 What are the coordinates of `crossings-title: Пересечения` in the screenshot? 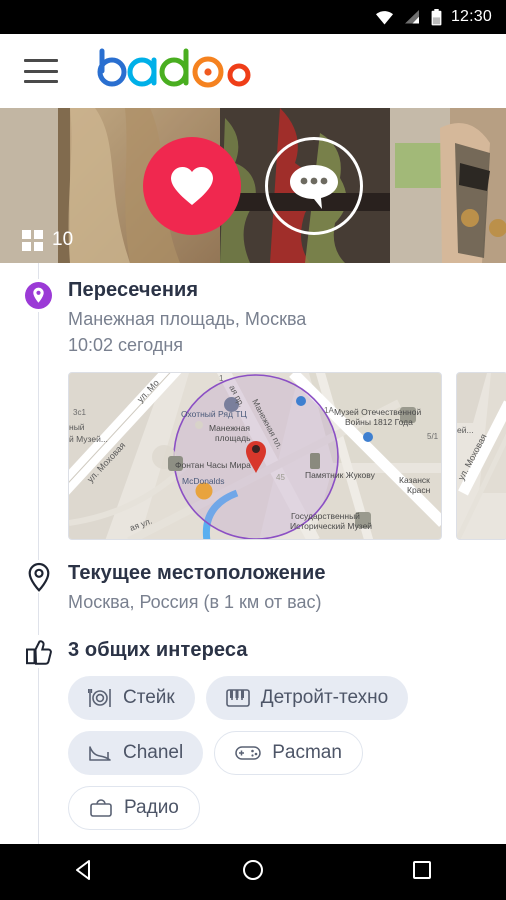 It's located at (133, 290).